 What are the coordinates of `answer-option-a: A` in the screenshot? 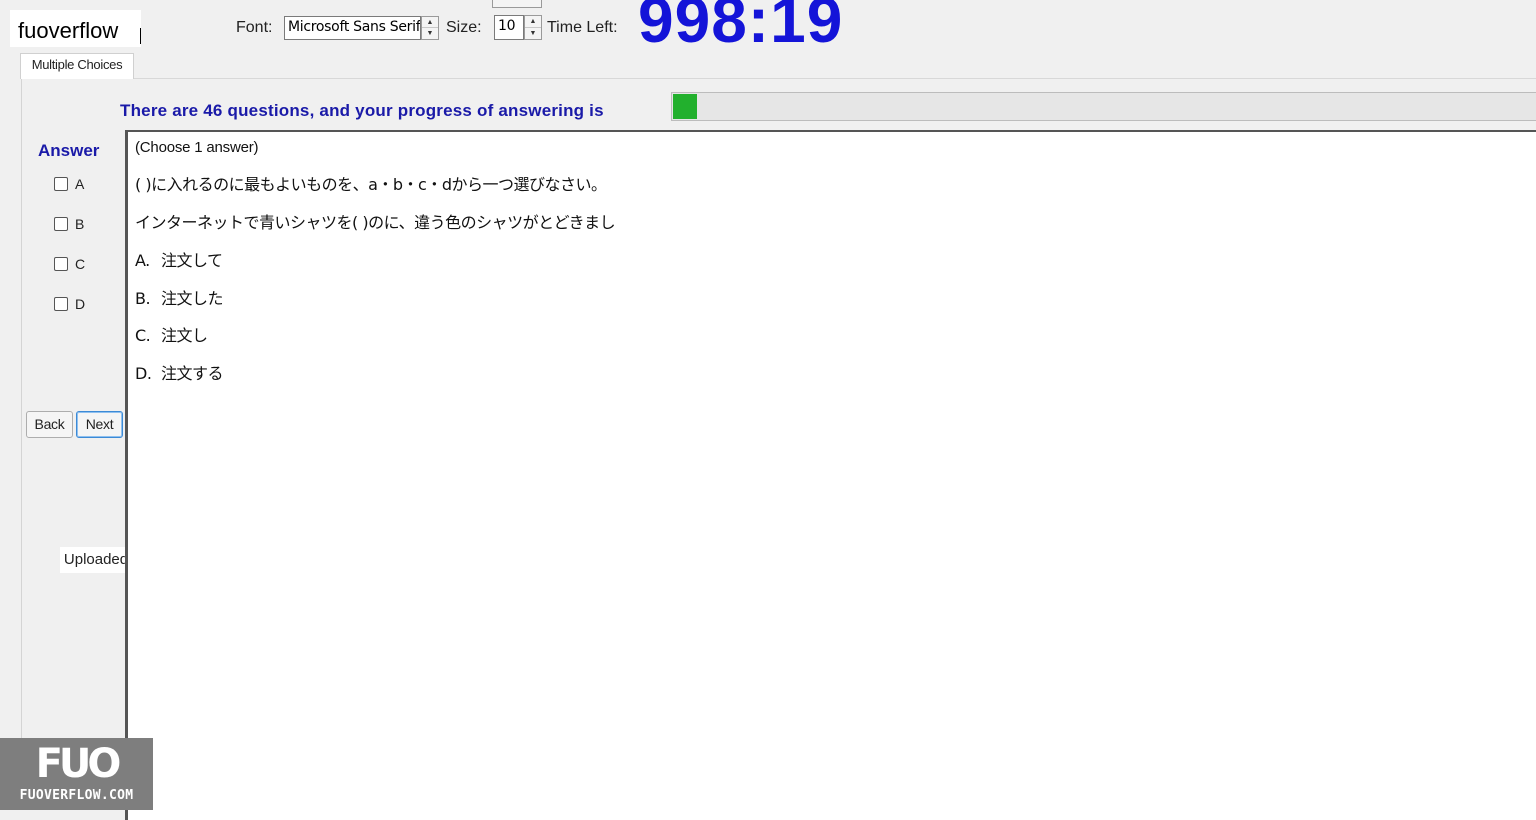 It's located at (69, 184).